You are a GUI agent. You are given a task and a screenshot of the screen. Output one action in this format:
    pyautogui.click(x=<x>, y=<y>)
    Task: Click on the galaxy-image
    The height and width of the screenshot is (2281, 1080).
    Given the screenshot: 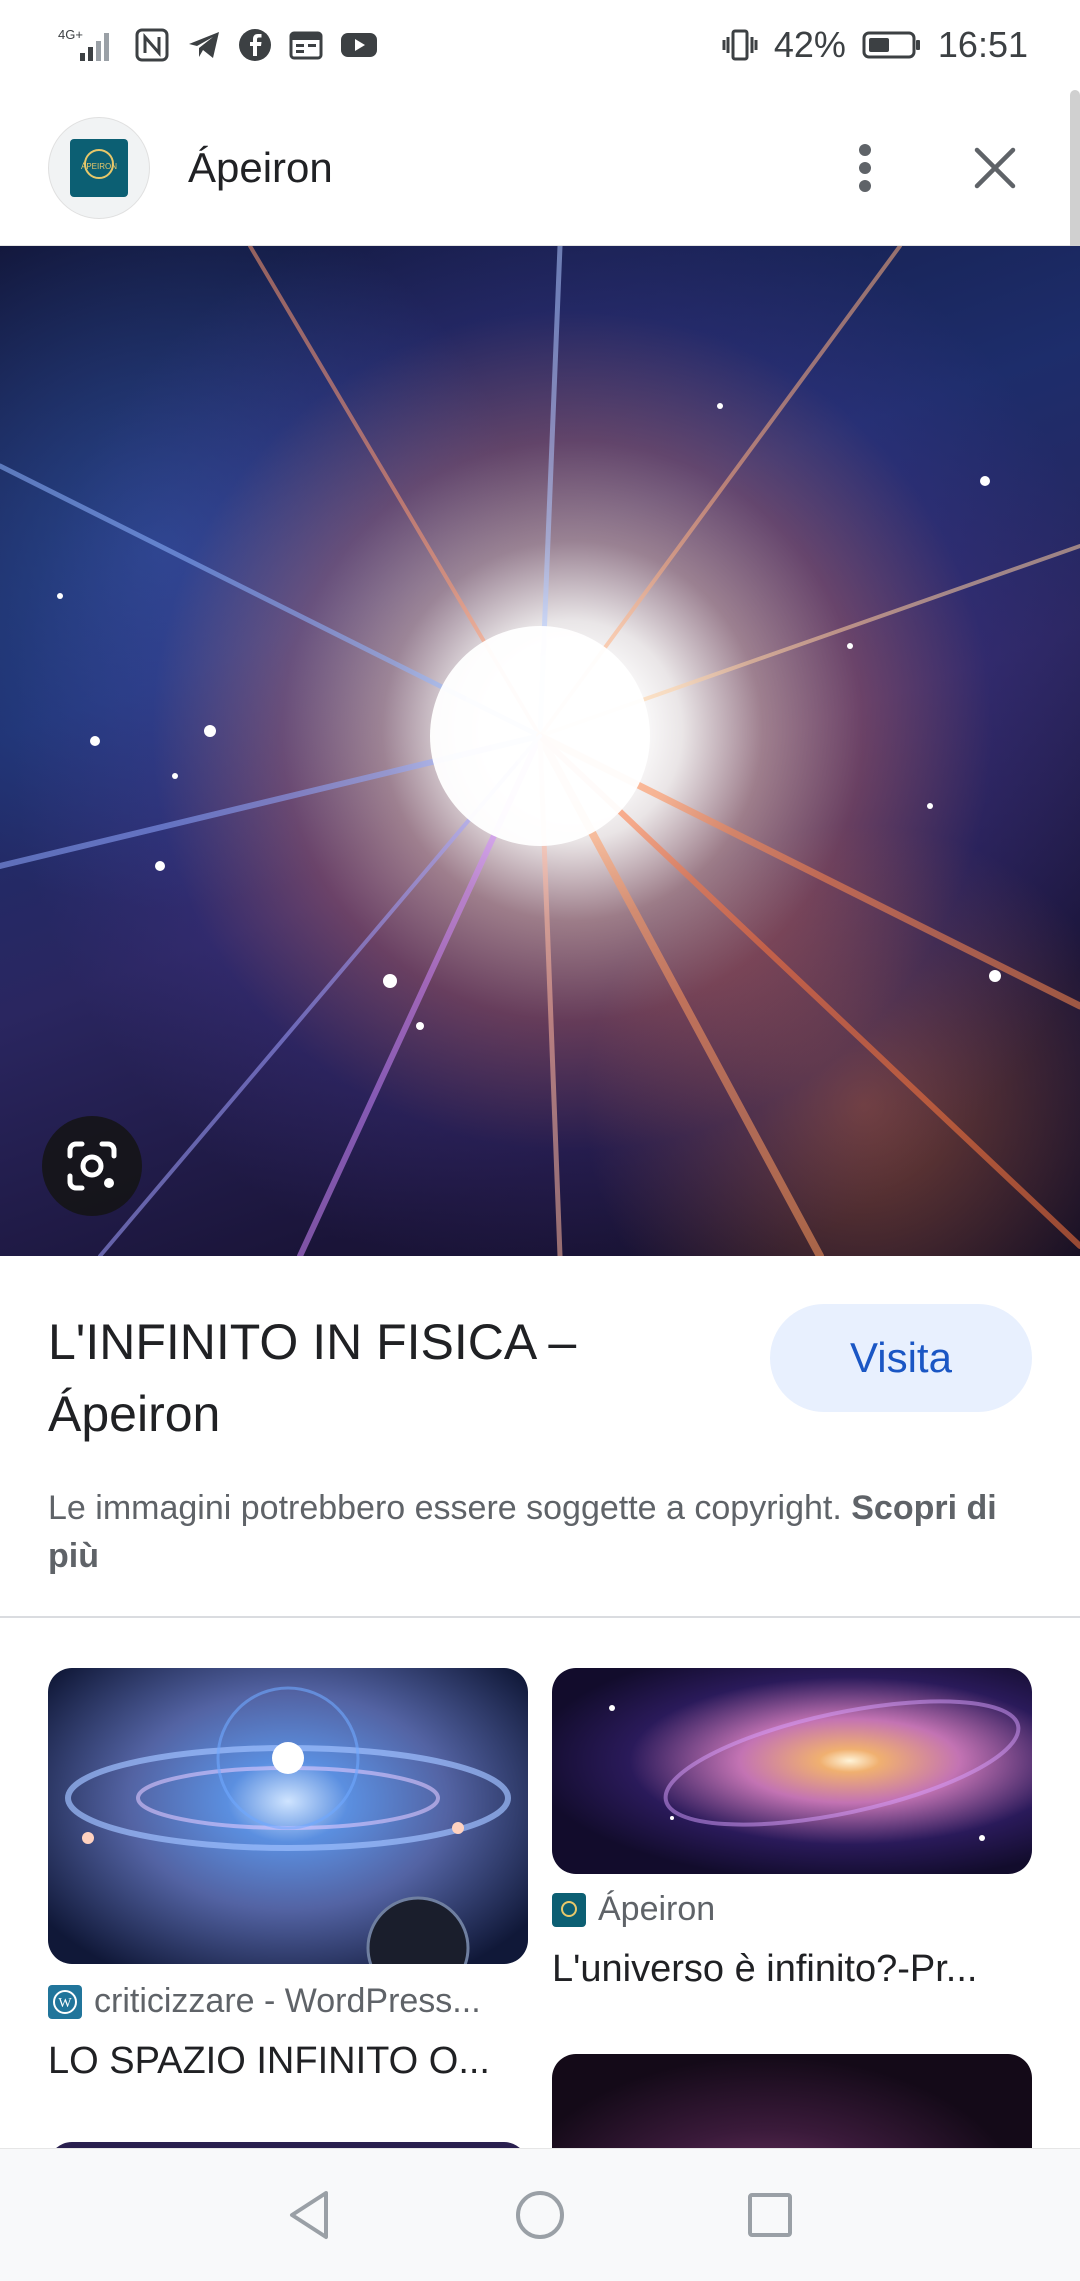 What is the action you would take?
    pyautogui.click(x=288, y=1825)
    